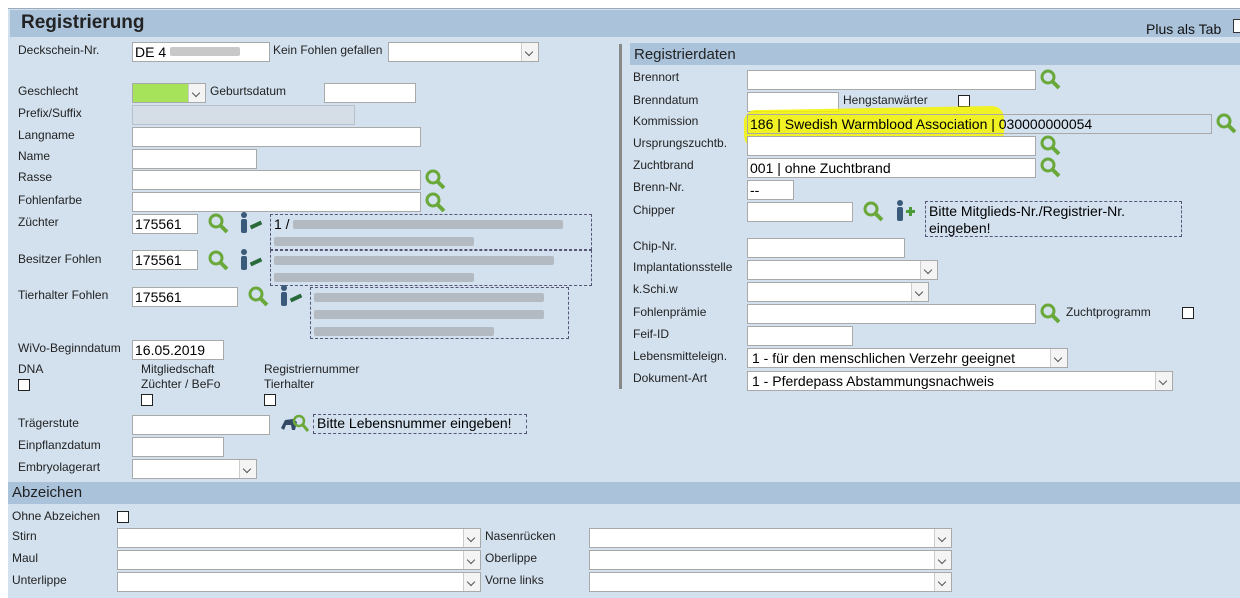 Image resolution: width=1240 pixels, height=598 pixels. Describe the element at coordinates (654, 210) in the screenshot. I see `chipper-label: Chipper` at that location.